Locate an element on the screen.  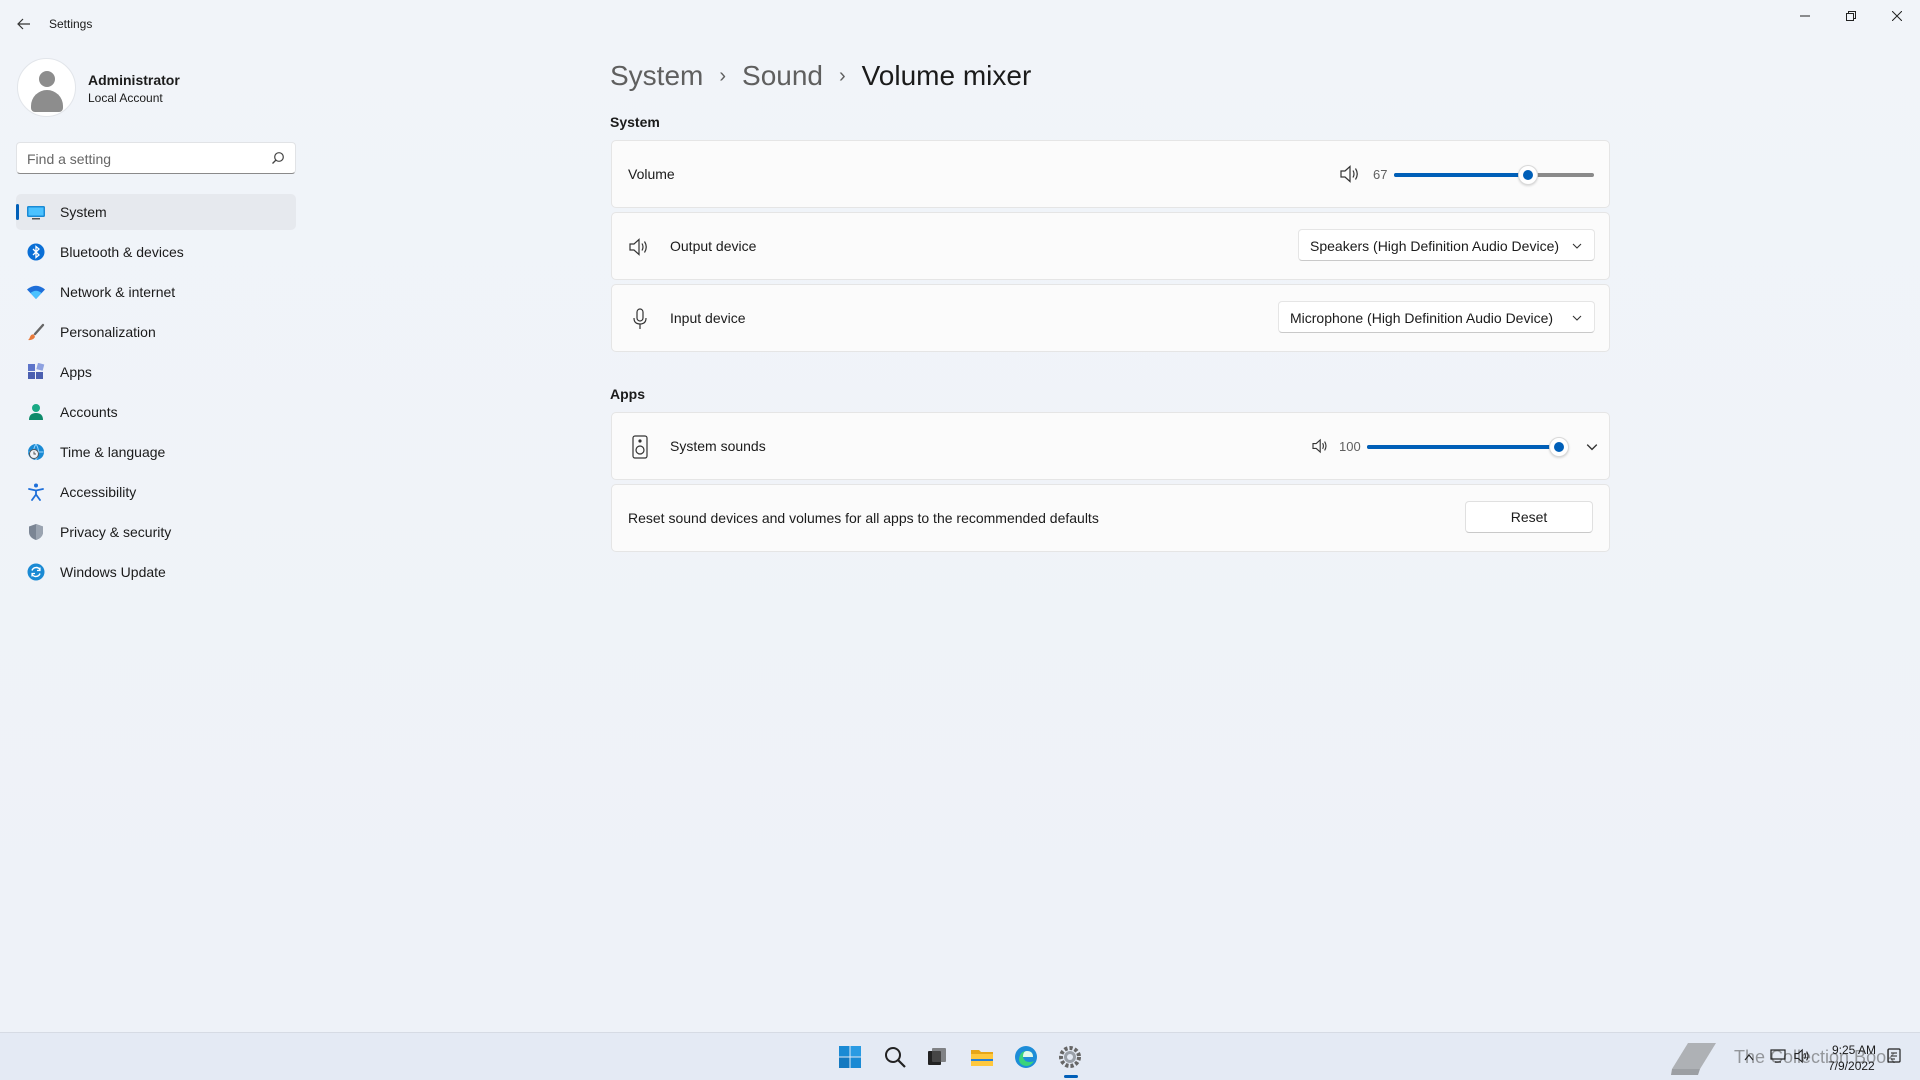
breadcrumb-system: System is located at coordinates (656, 76).